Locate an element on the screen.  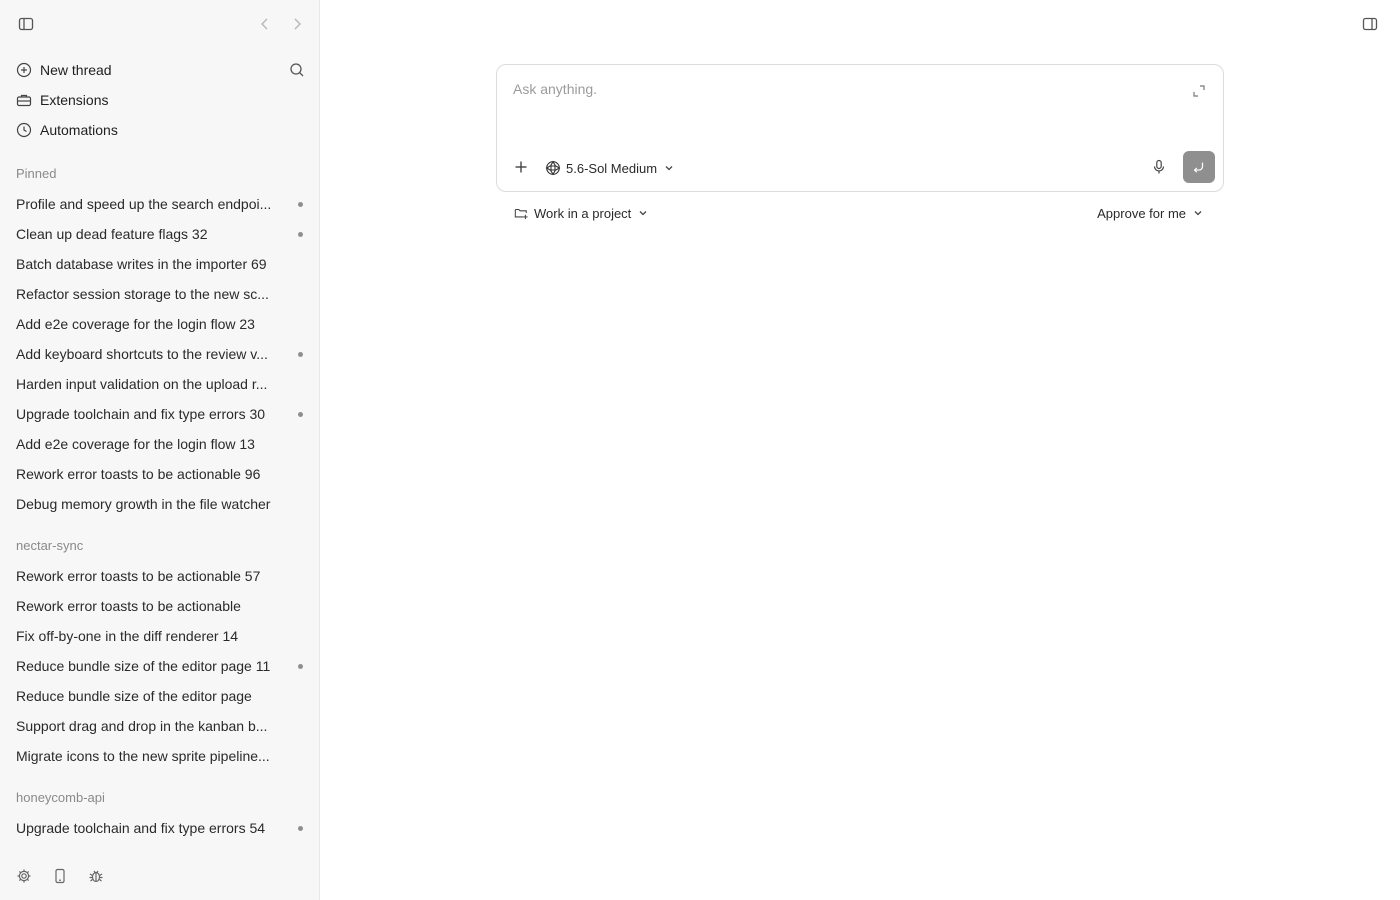
back-arrow-icon is located at coordinates (265, 24).